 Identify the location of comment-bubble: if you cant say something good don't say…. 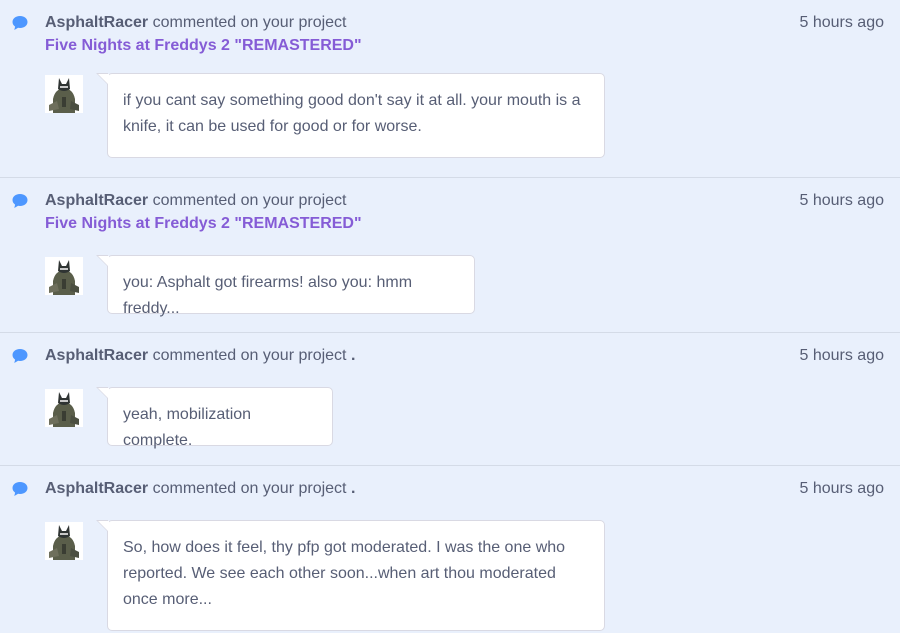
(350, 115).